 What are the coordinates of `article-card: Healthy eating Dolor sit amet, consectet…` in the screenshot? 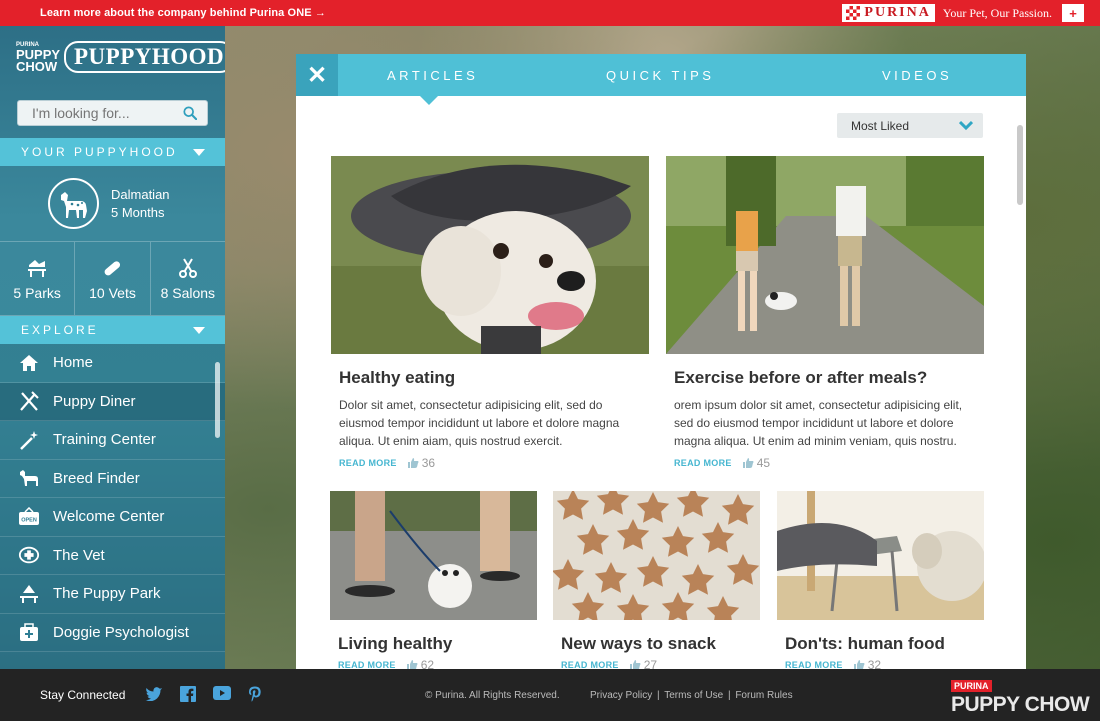 It's located at (490, 316).